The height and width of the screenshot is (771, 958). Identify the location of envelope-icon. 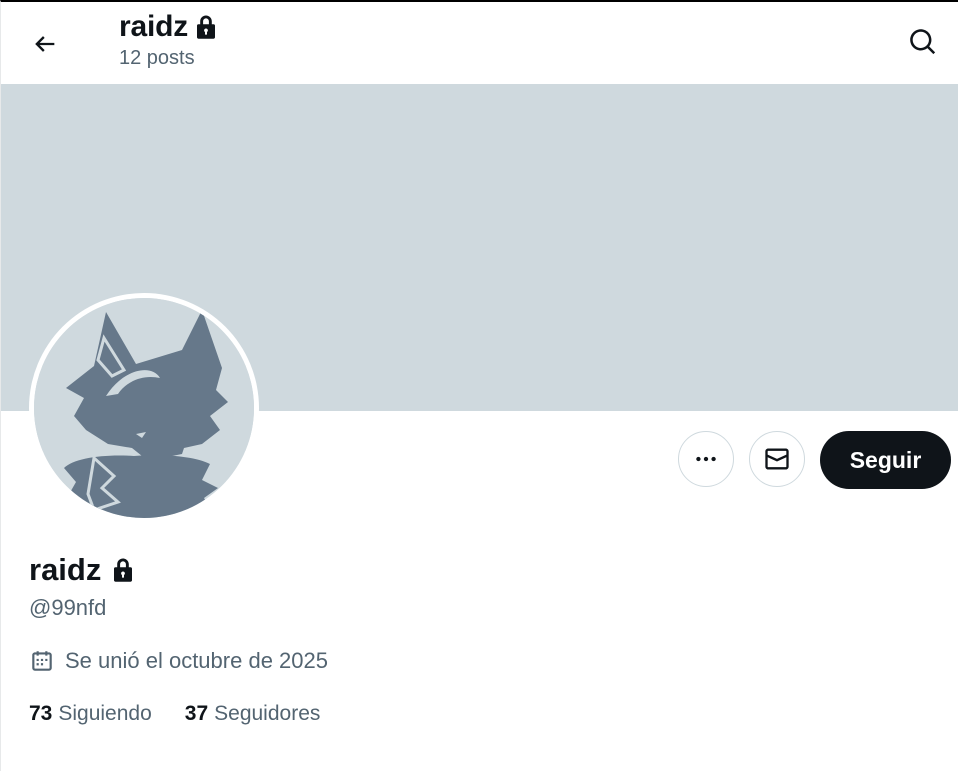
(777, 459).